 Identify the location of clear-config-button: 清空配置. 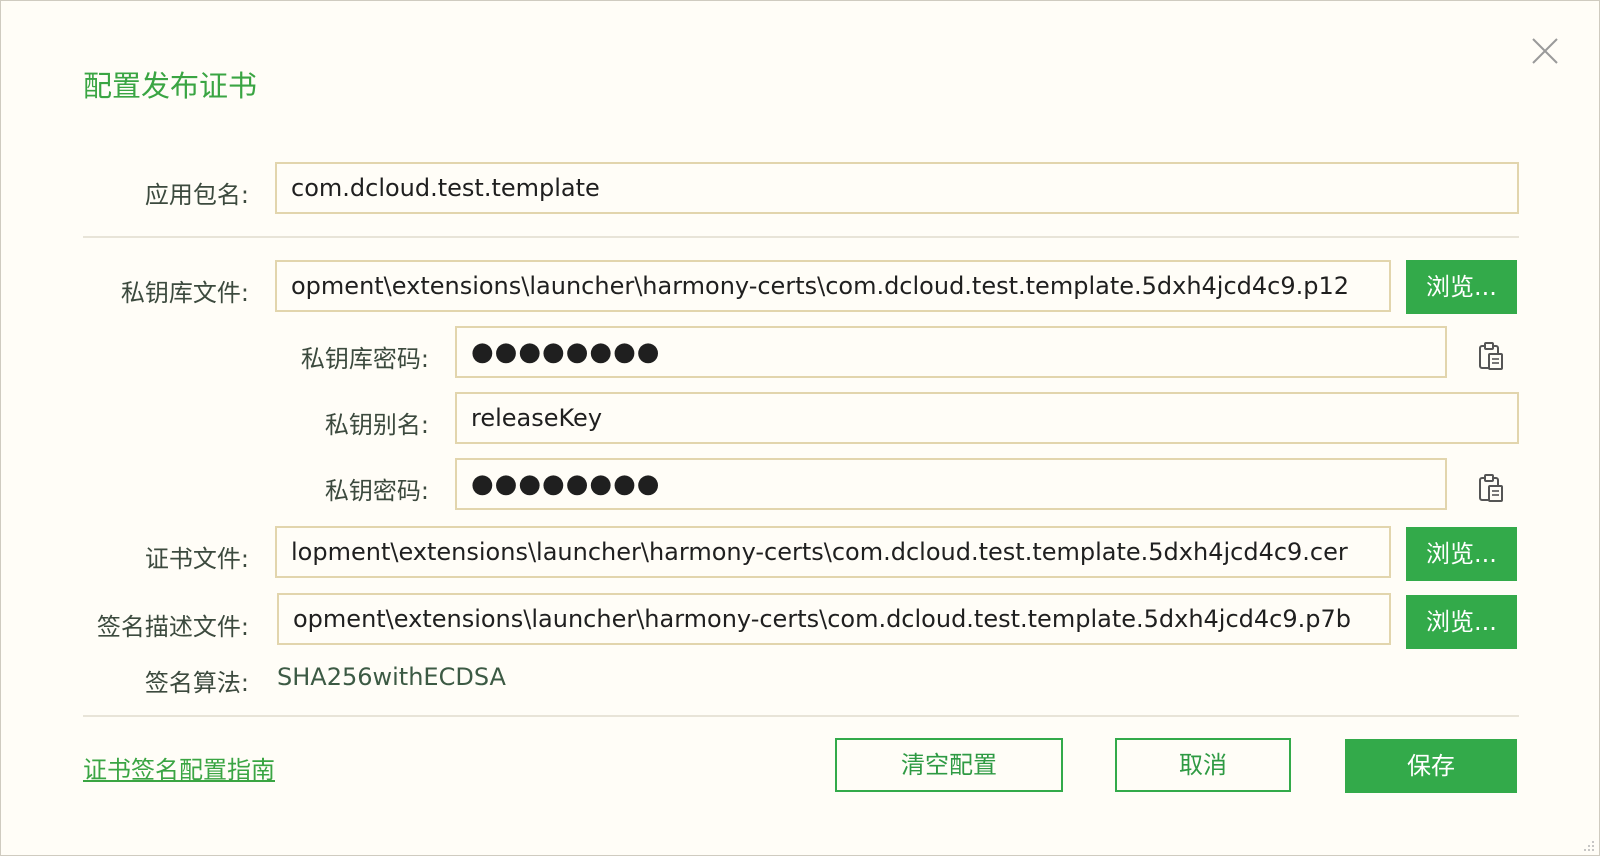
(949, 765).